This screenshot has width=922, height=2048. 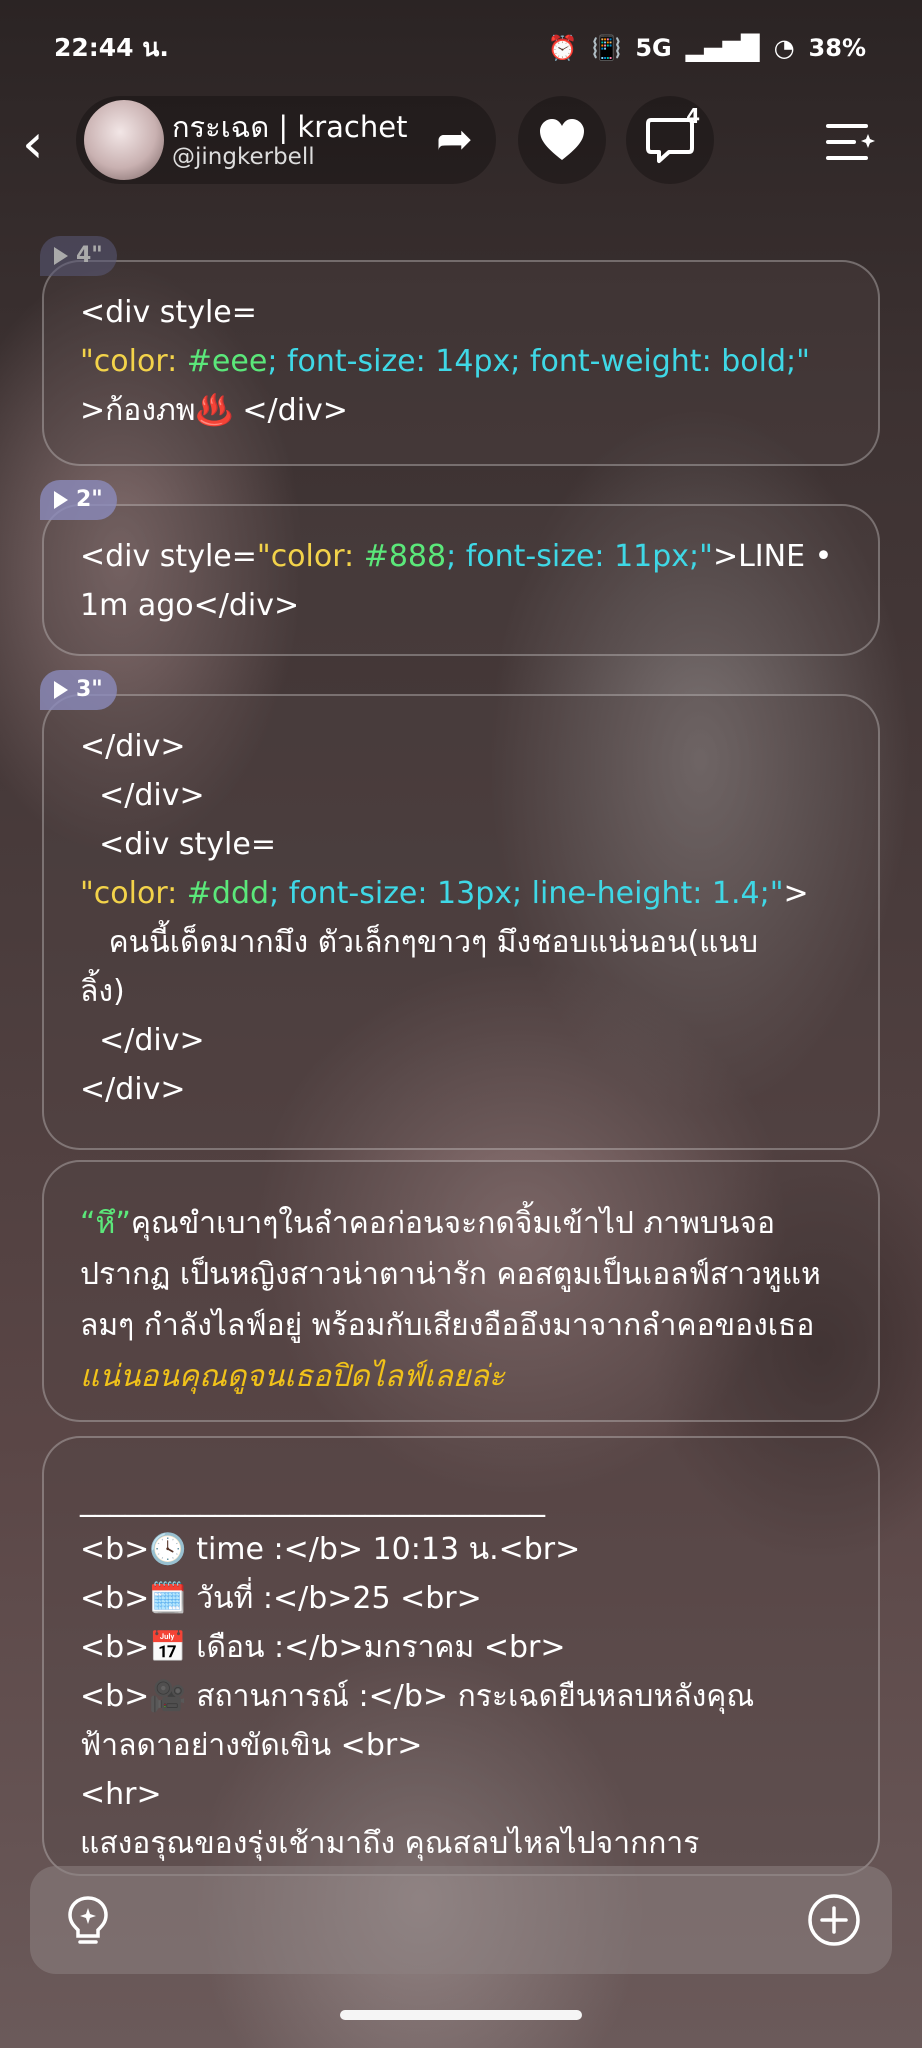 I want to click on voice-duration: 4", so click(x=89, y=255).